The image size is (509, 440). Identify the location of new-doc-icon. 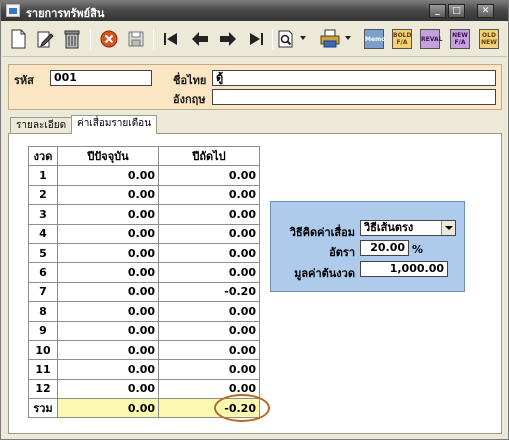
(18, 39).